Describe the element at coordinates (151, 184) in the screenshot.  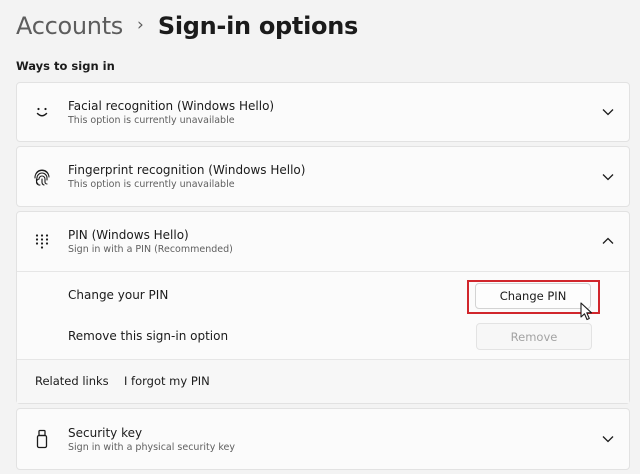
I see `fingerprint-recognition-subtitle: This option is currently unavailable` at that location.